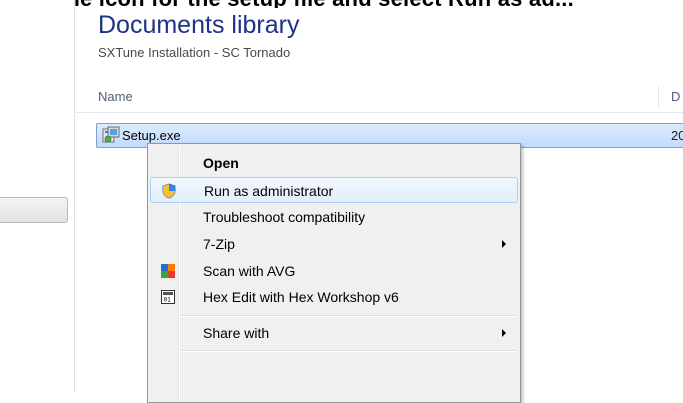 Image resolution: width=683 pixels, height=403 pixels. What do you see at coordinates (151, 135) in the screenshot?
I see `file-name: Setup.exe` at bounding box center [151, 135].